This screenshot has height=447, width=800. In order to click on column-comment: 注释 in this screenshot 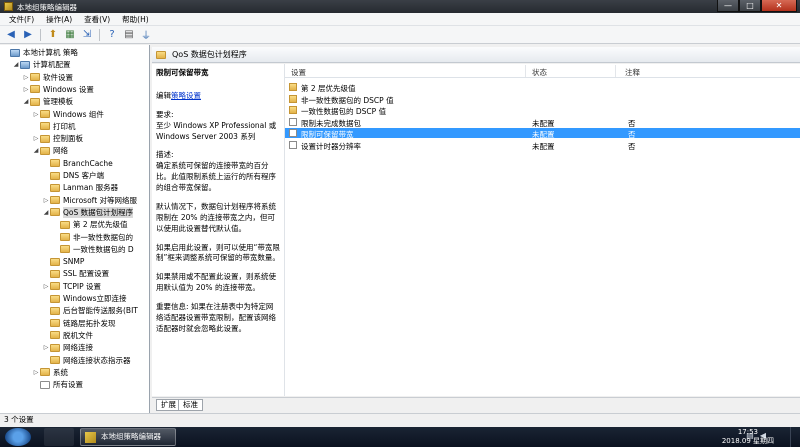, I will do `click(632, 72)`.